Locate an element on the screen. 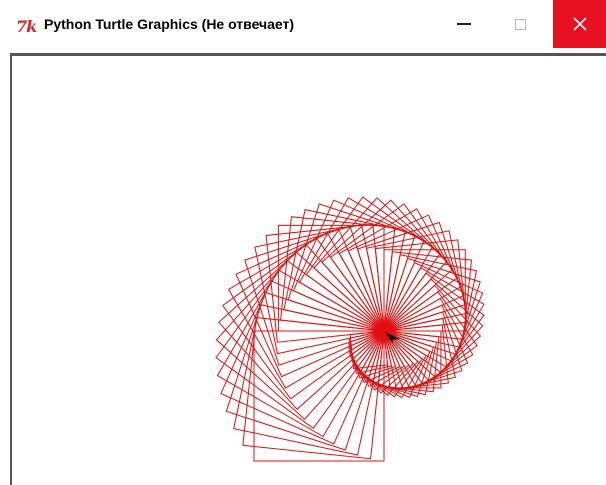 The image size is (606, 485). window-title: Python Turtle Graphics (Не отвечает) is located at coordinates (169, 24).